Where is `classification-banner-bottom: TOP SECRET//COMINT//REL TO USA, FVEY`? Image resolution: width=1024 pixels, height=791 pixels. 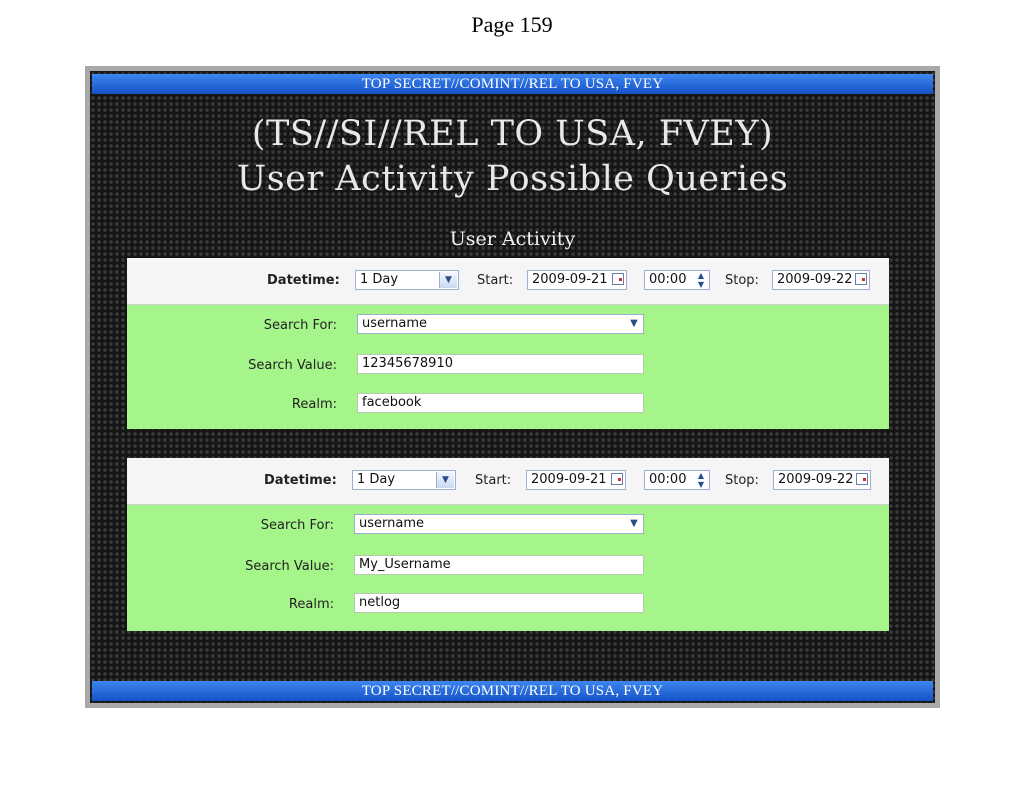 classification-banner-bottom: TOP SECRET//COMINT//REL TO USA, FVEY is located at coordinates (512, 691).